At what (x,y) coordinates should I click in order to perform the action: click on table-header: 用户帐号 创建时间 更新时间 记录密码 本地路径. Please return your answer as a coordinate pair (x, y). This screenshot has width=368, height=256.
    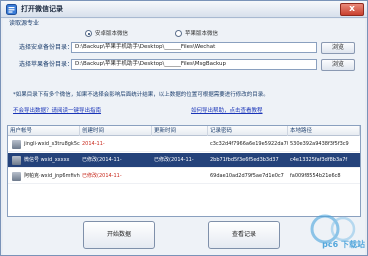
    Looking at the image, I should click on (184, 131).